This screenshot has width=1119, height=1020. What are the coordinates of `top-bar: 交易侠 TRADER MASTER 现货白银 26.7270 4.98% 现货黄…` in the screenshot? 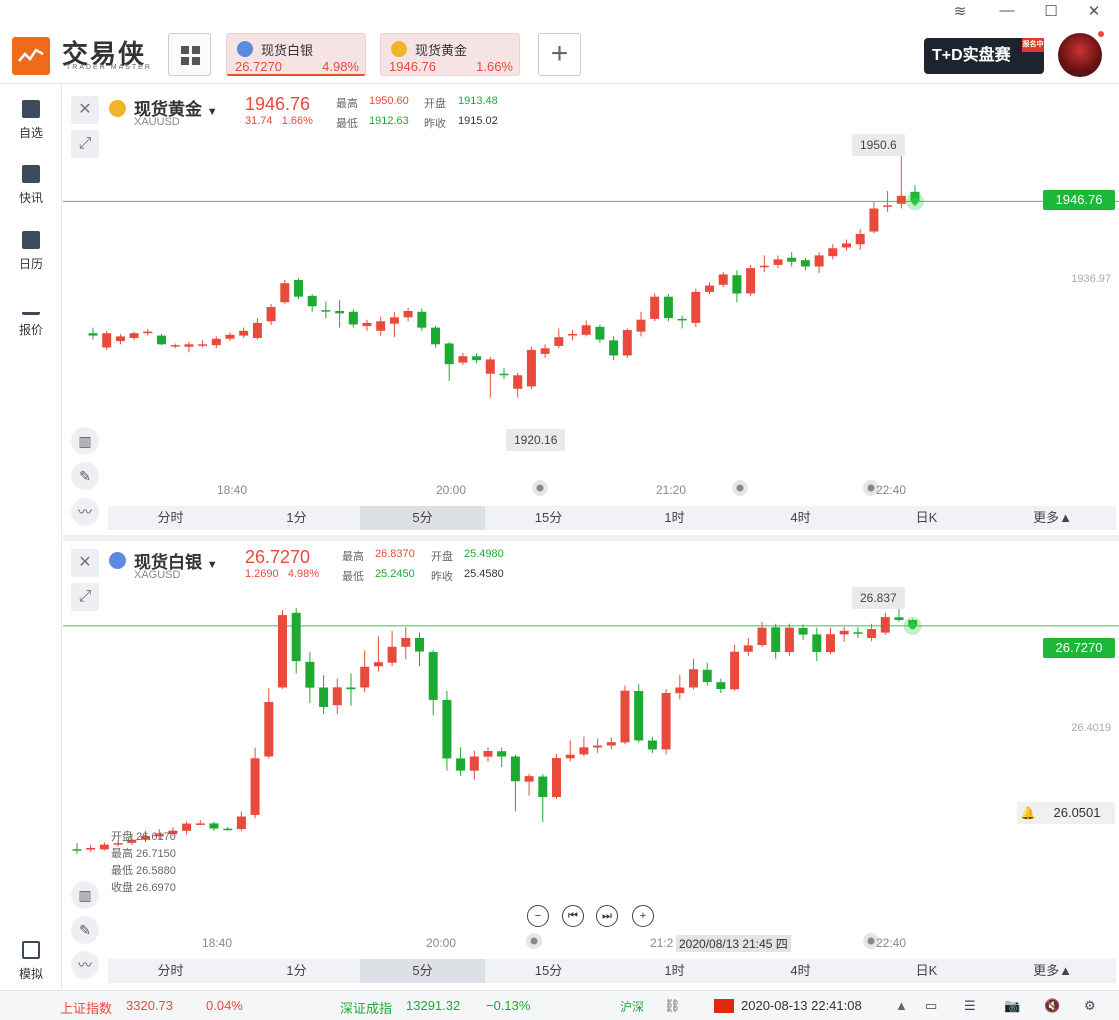 It's located at (559, 42).